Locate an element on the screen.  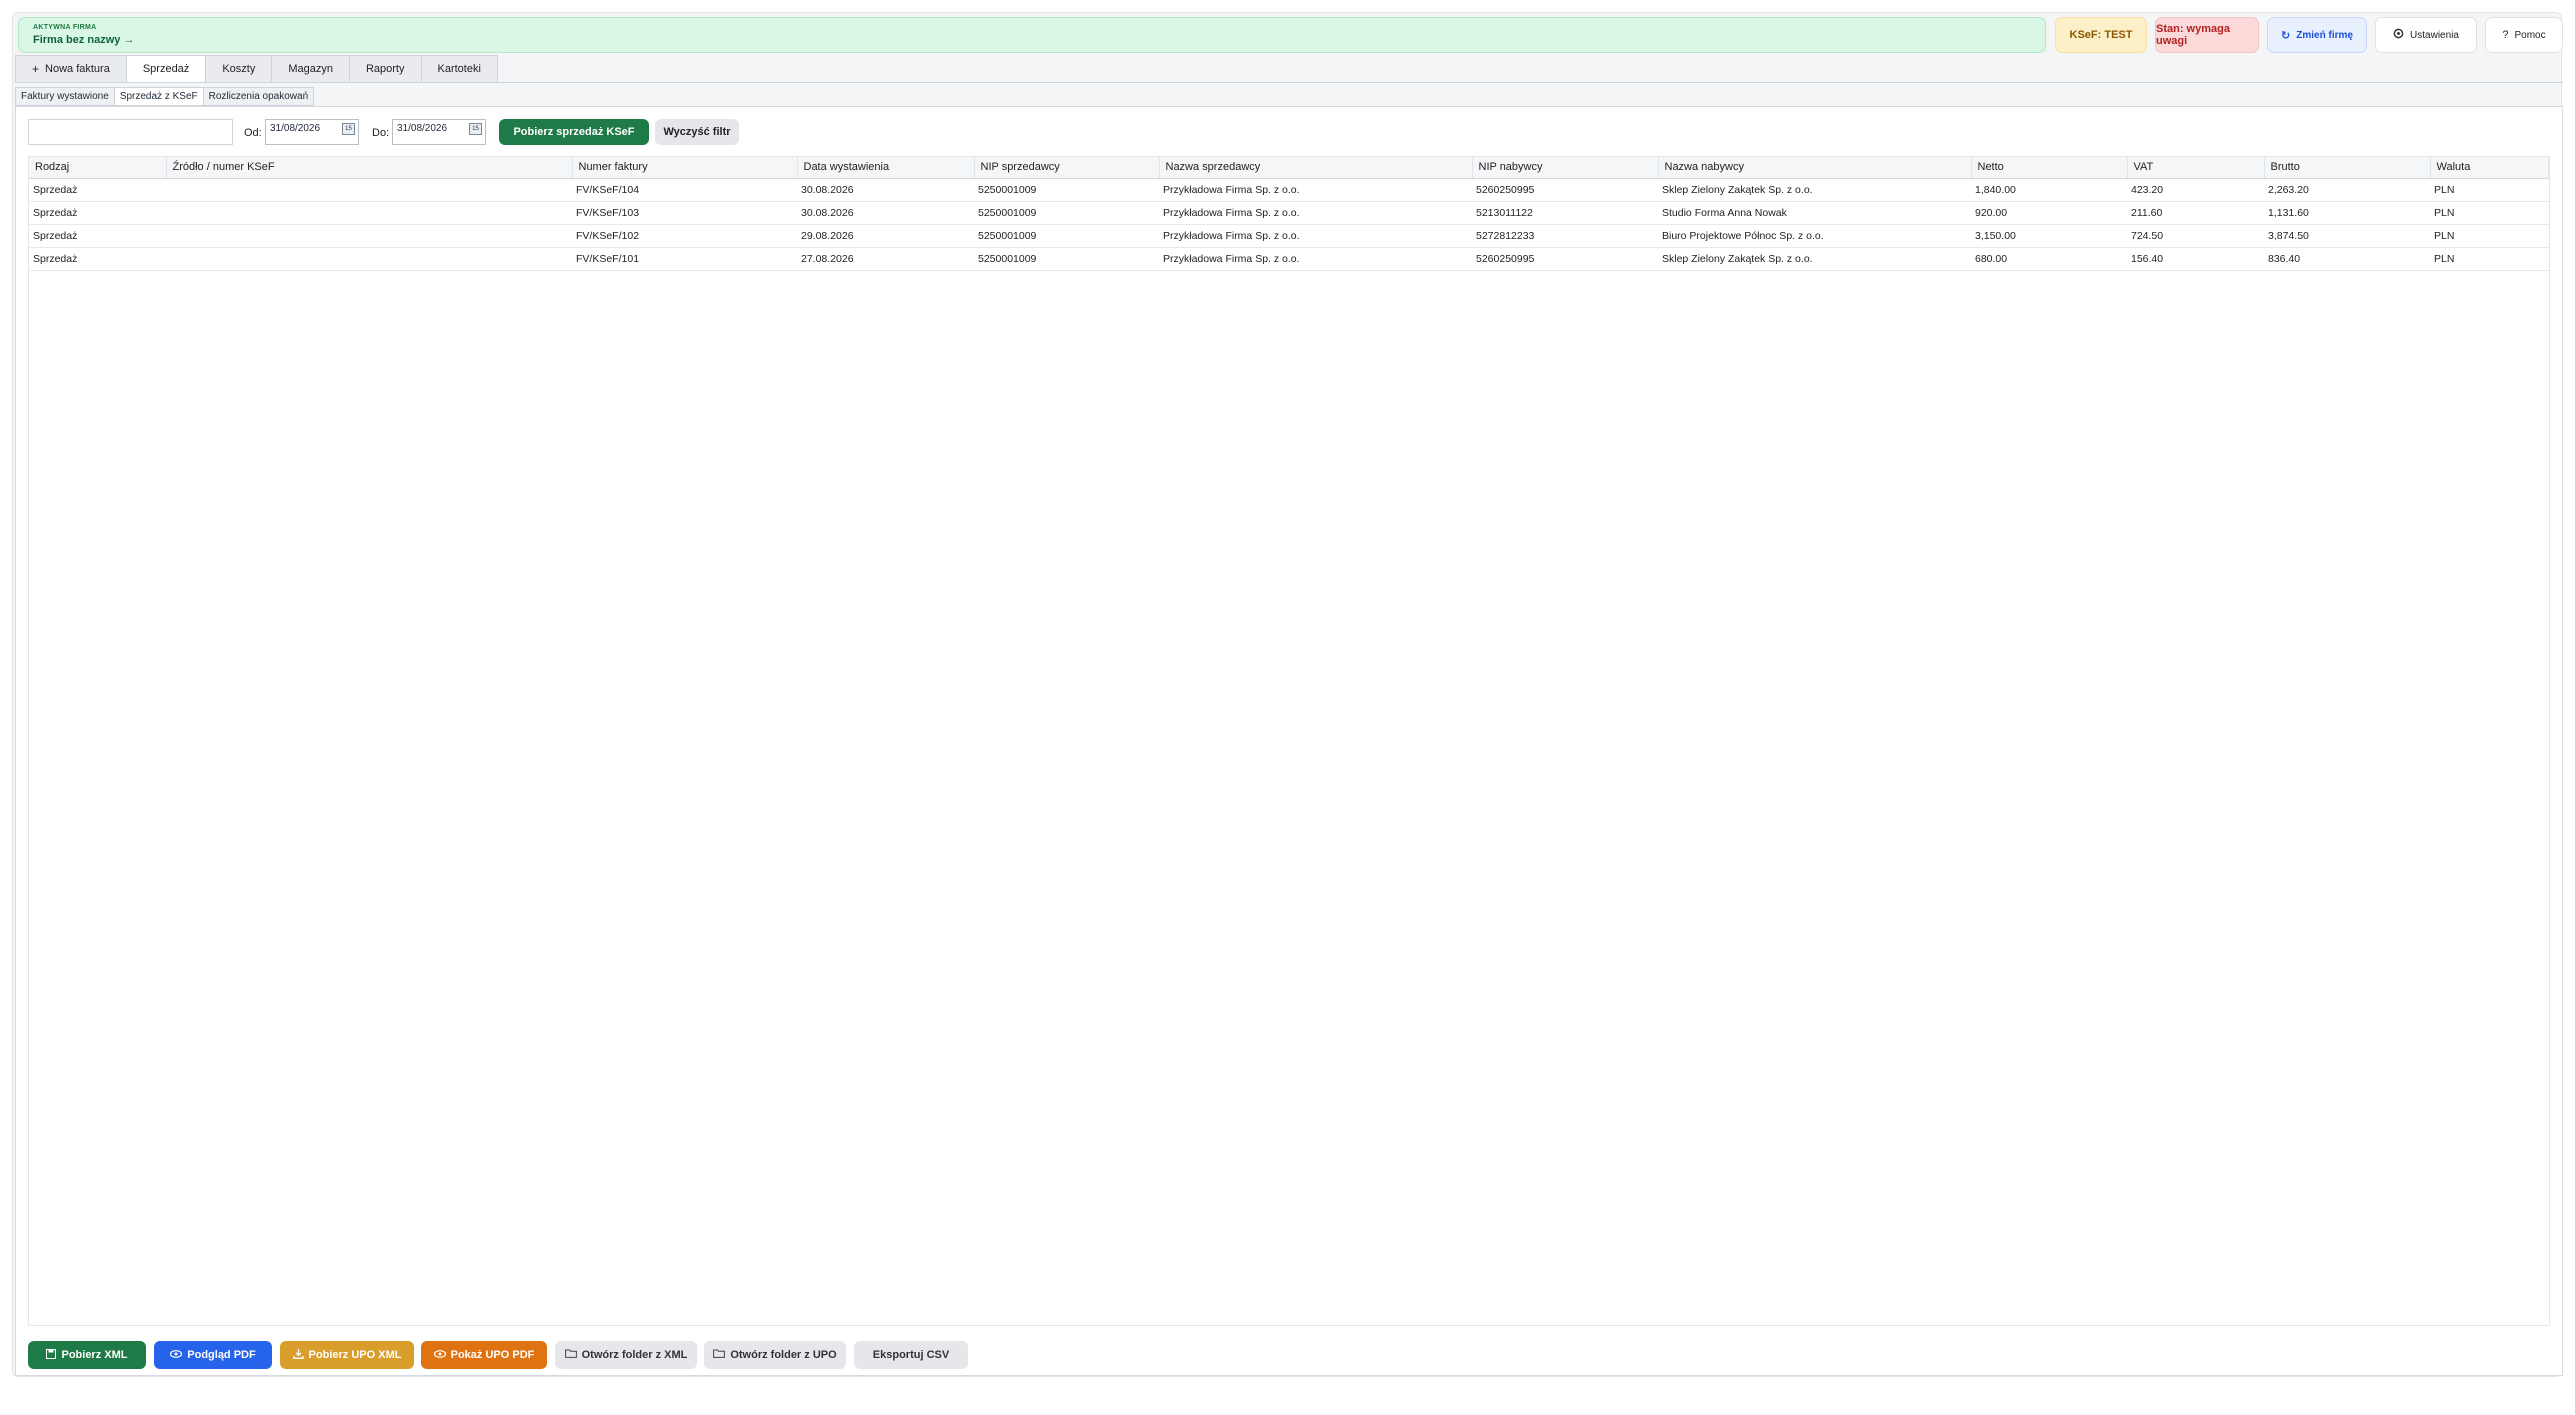
table-cell: 3,150.00 is located at coordinates (2049, 236).